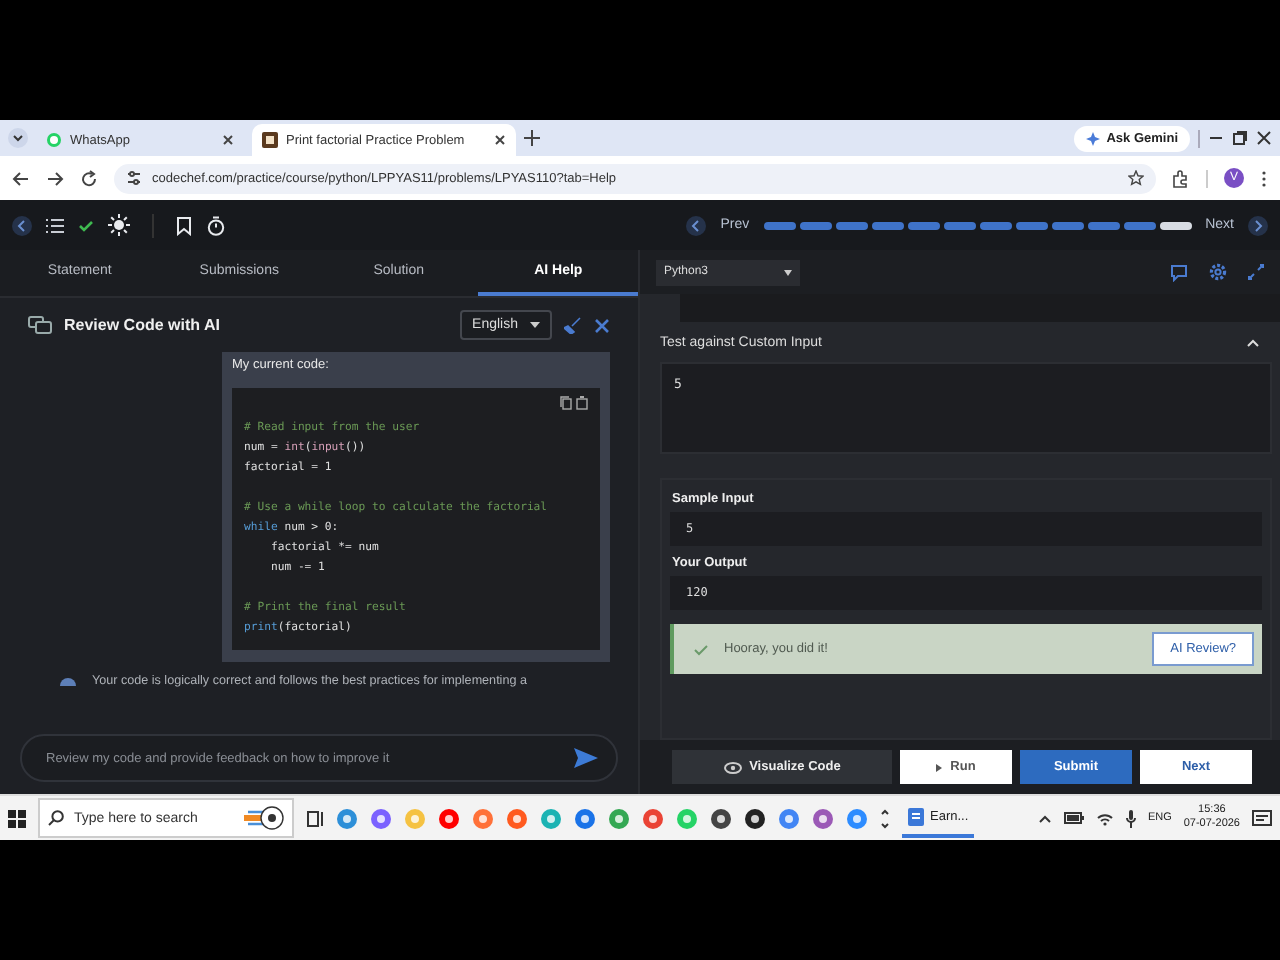  I want to click on chat-bubbles-icon, so click(40, 325).